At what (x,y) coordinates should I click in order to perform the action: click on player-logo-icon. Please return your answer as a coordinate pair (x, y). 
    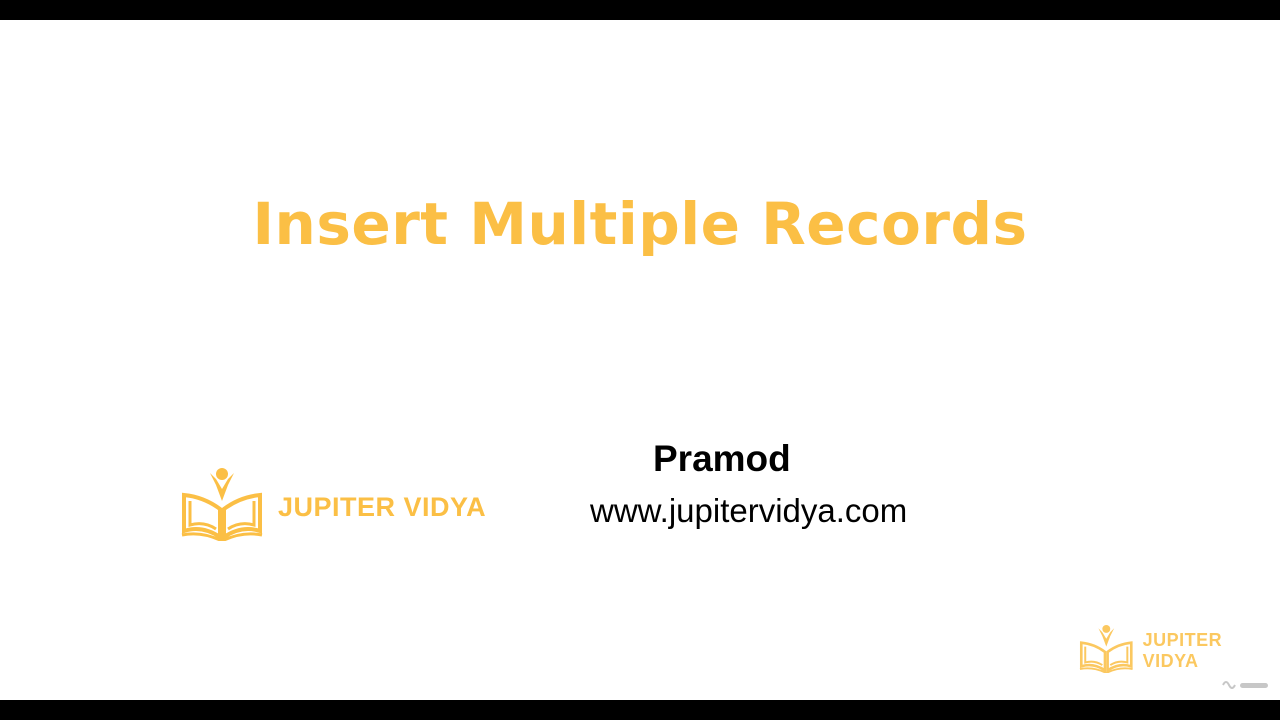
    Looking at the image, I should click on (1229, 685).